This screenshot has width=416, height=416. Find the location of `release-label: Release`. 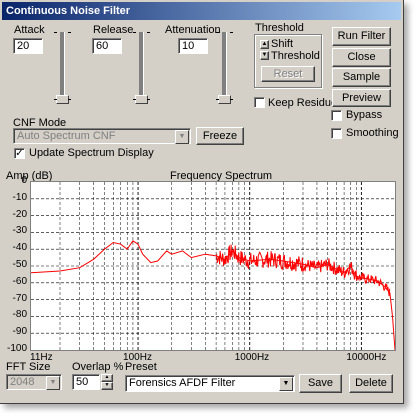

release-label: Release is located at coordinates (113, 30).